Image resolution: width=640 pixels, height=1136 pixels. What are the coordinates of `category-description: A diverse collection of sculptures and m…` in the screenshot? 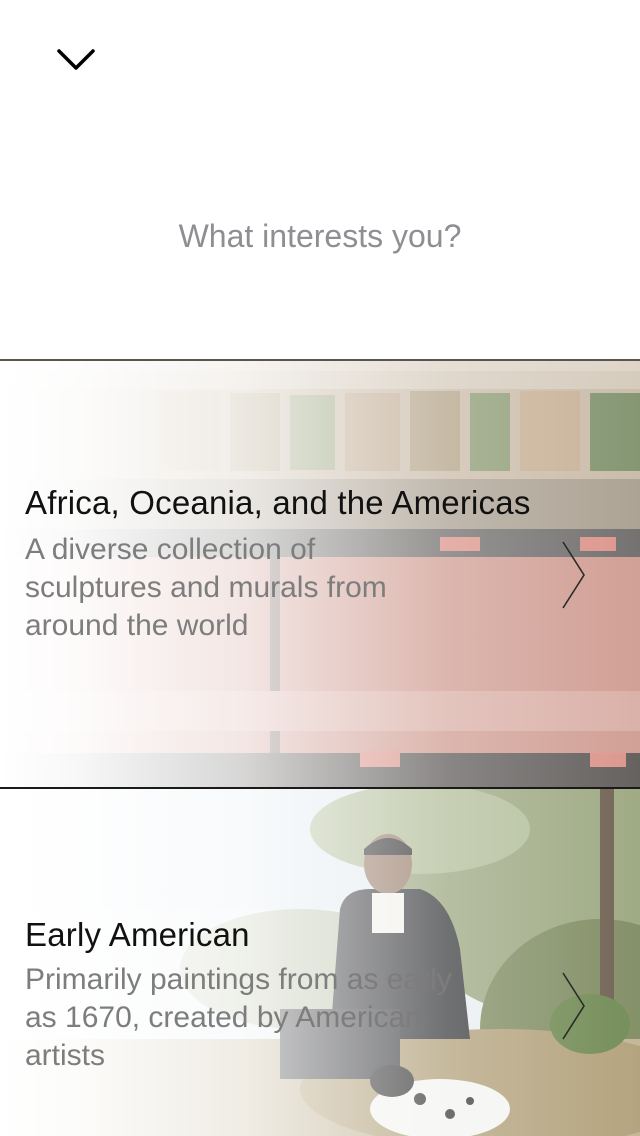 It's located at (206, 587).